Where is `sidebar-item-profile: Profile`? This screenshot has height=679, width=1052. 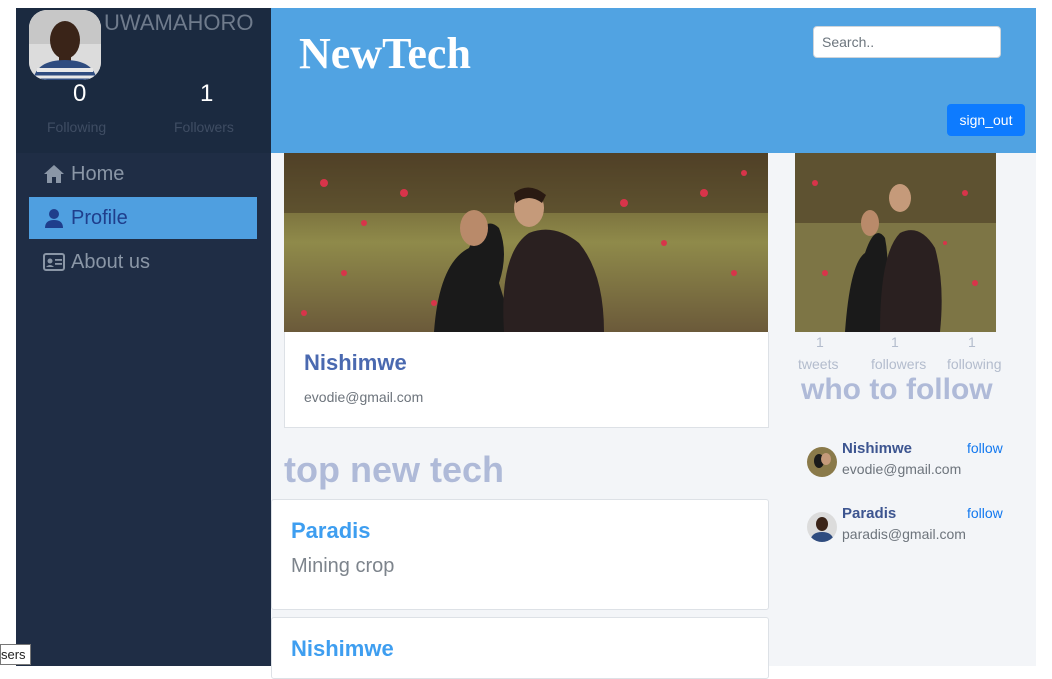
sidebar-item-profile: Profile is located at coordinates (143, 218).